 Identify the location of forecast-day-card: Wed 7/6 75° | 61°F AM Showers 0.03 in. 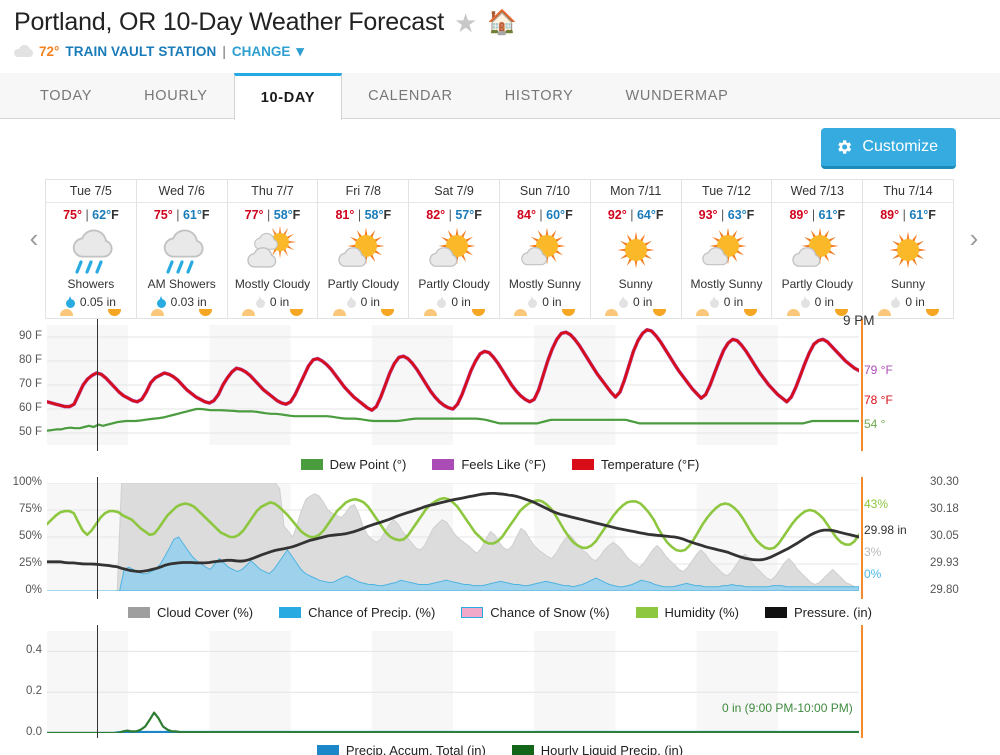
(182, 249).